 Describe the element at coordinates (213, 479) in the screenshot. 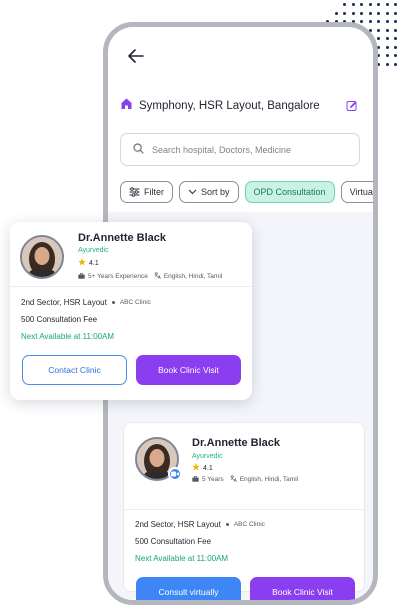

I see `experience-text: 5 Years` at that location.